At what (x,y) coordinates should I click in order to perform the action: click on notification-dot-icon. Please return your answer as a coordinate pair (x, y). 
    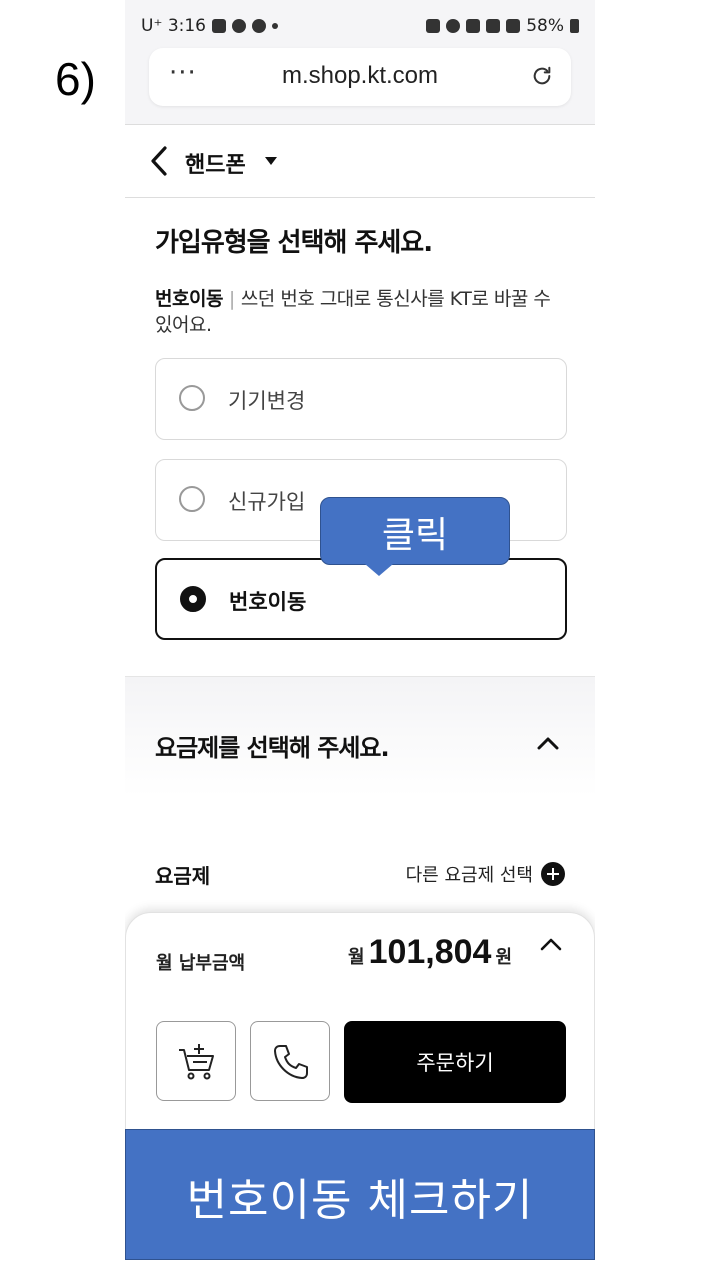
    Looking at the image, I should click on (275, 26).